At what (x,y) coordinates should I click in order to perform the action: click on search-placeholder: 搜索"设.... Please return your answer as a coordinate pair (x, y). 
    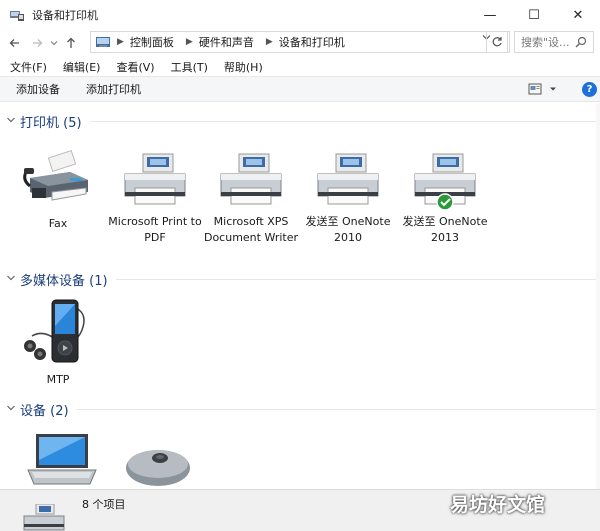
    Looking at the image, I should click on (545, 42).